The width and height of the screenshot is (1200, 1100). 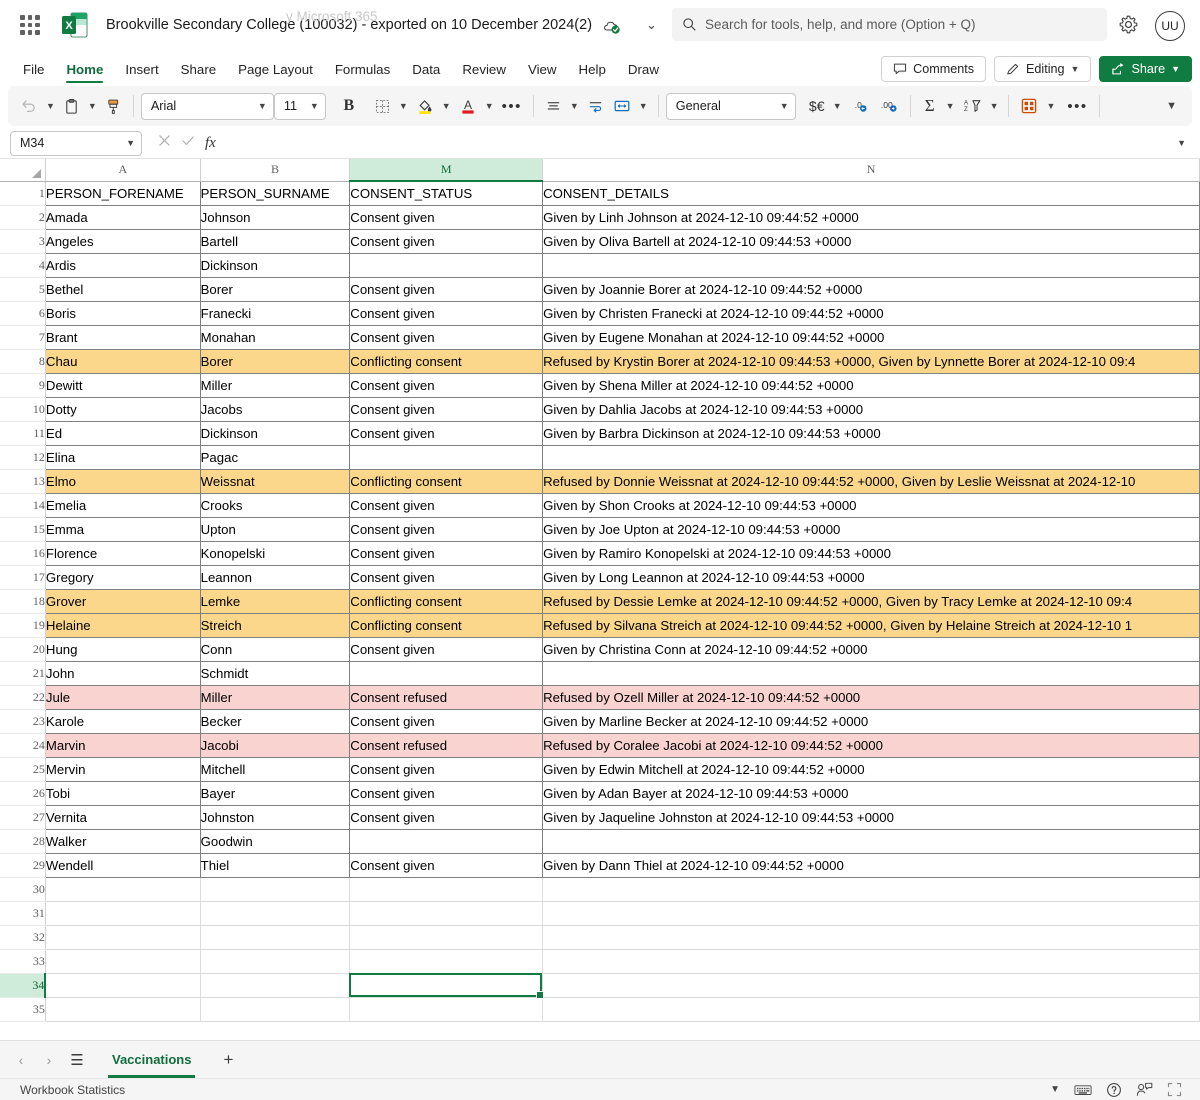 I want to click on column-header-a: A, so click(x=123, y=170).